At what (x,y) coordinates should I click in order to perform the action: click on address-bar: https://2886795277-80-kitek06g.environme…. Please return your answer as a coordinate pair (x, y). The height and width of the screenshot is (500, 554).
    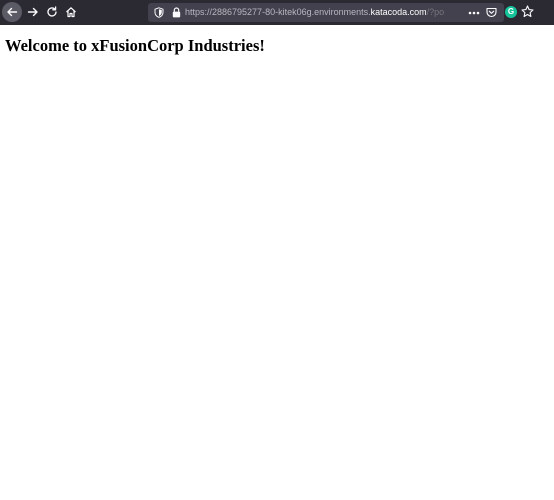
    Looking at the image, I should click on (326, 12).